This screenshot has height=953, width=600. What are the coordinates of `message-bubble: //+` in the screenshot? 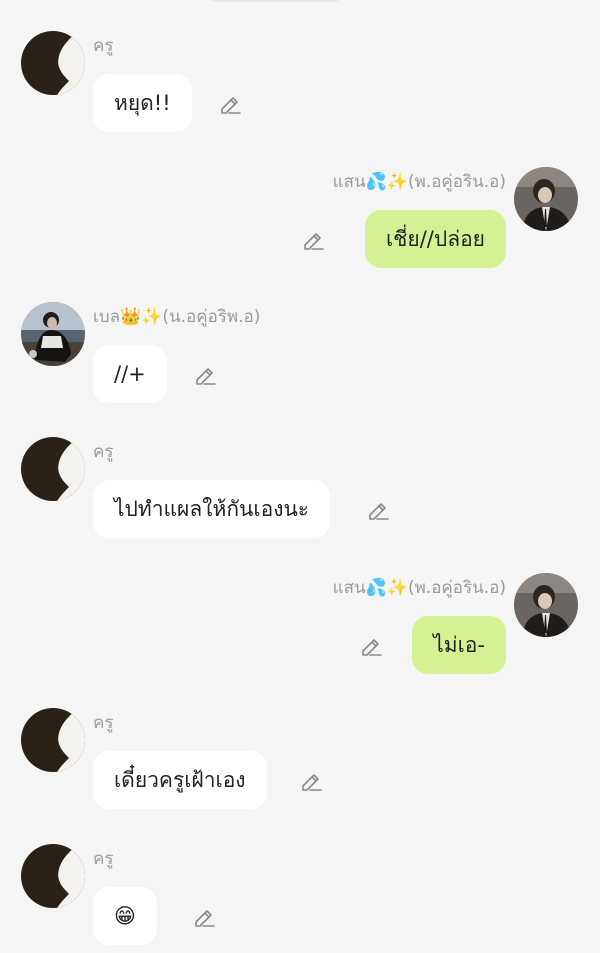 It's located at (130, 374).